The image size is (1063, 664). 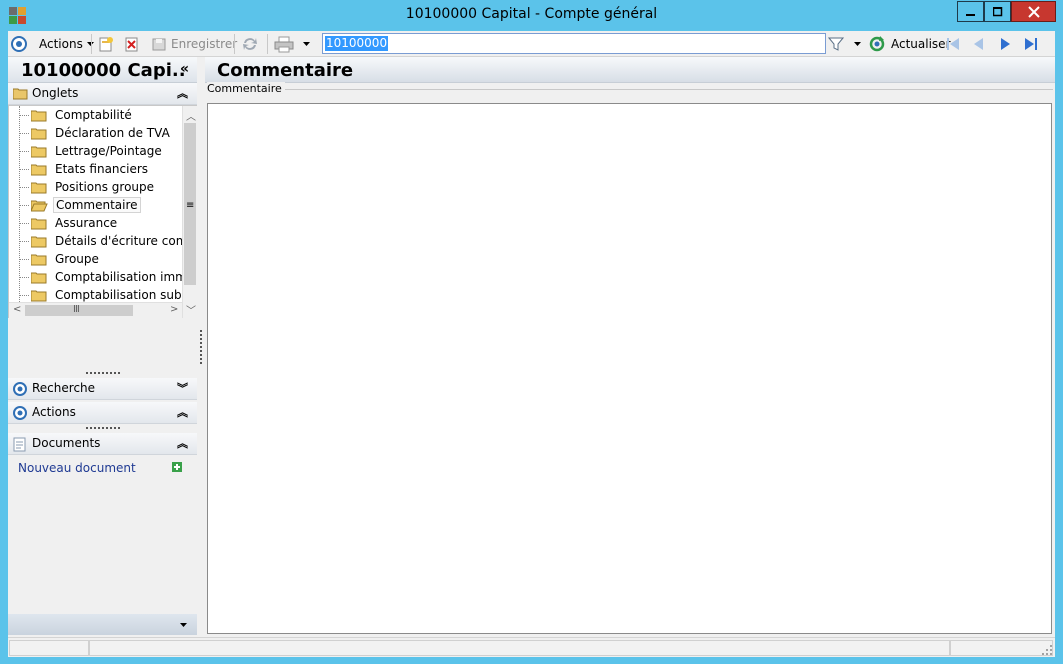 I want to click on tab-item: Comptabilité, so click(x=100, y=115).